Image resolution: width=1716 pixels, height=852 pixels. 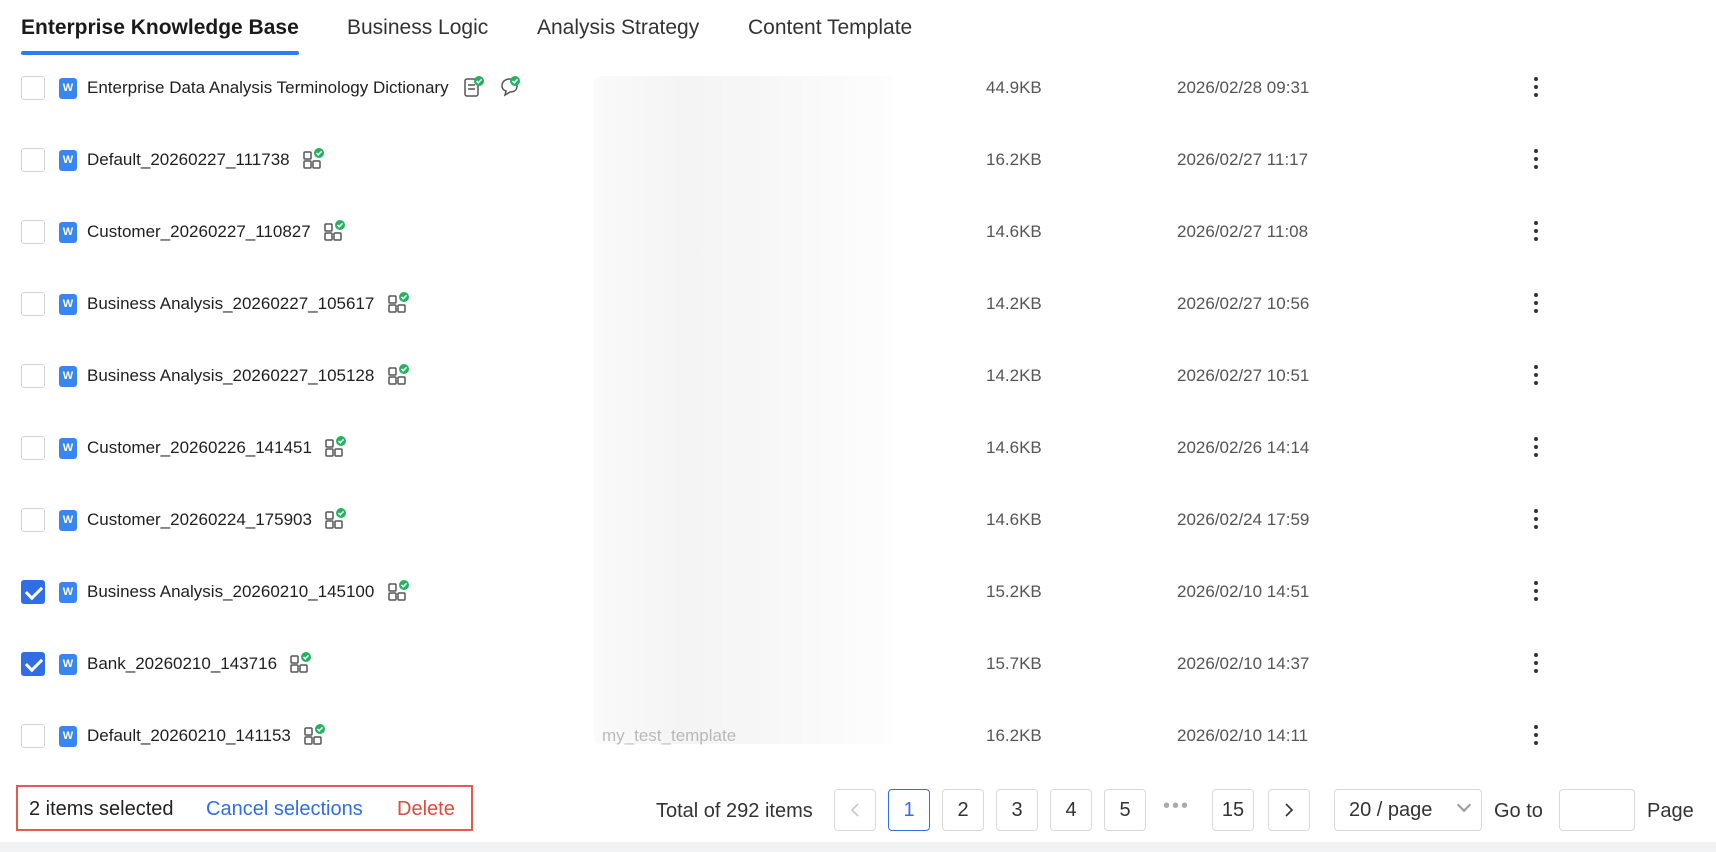 I want to click on file-name: Bank_20260210_143716, so click(x=182, y=664).